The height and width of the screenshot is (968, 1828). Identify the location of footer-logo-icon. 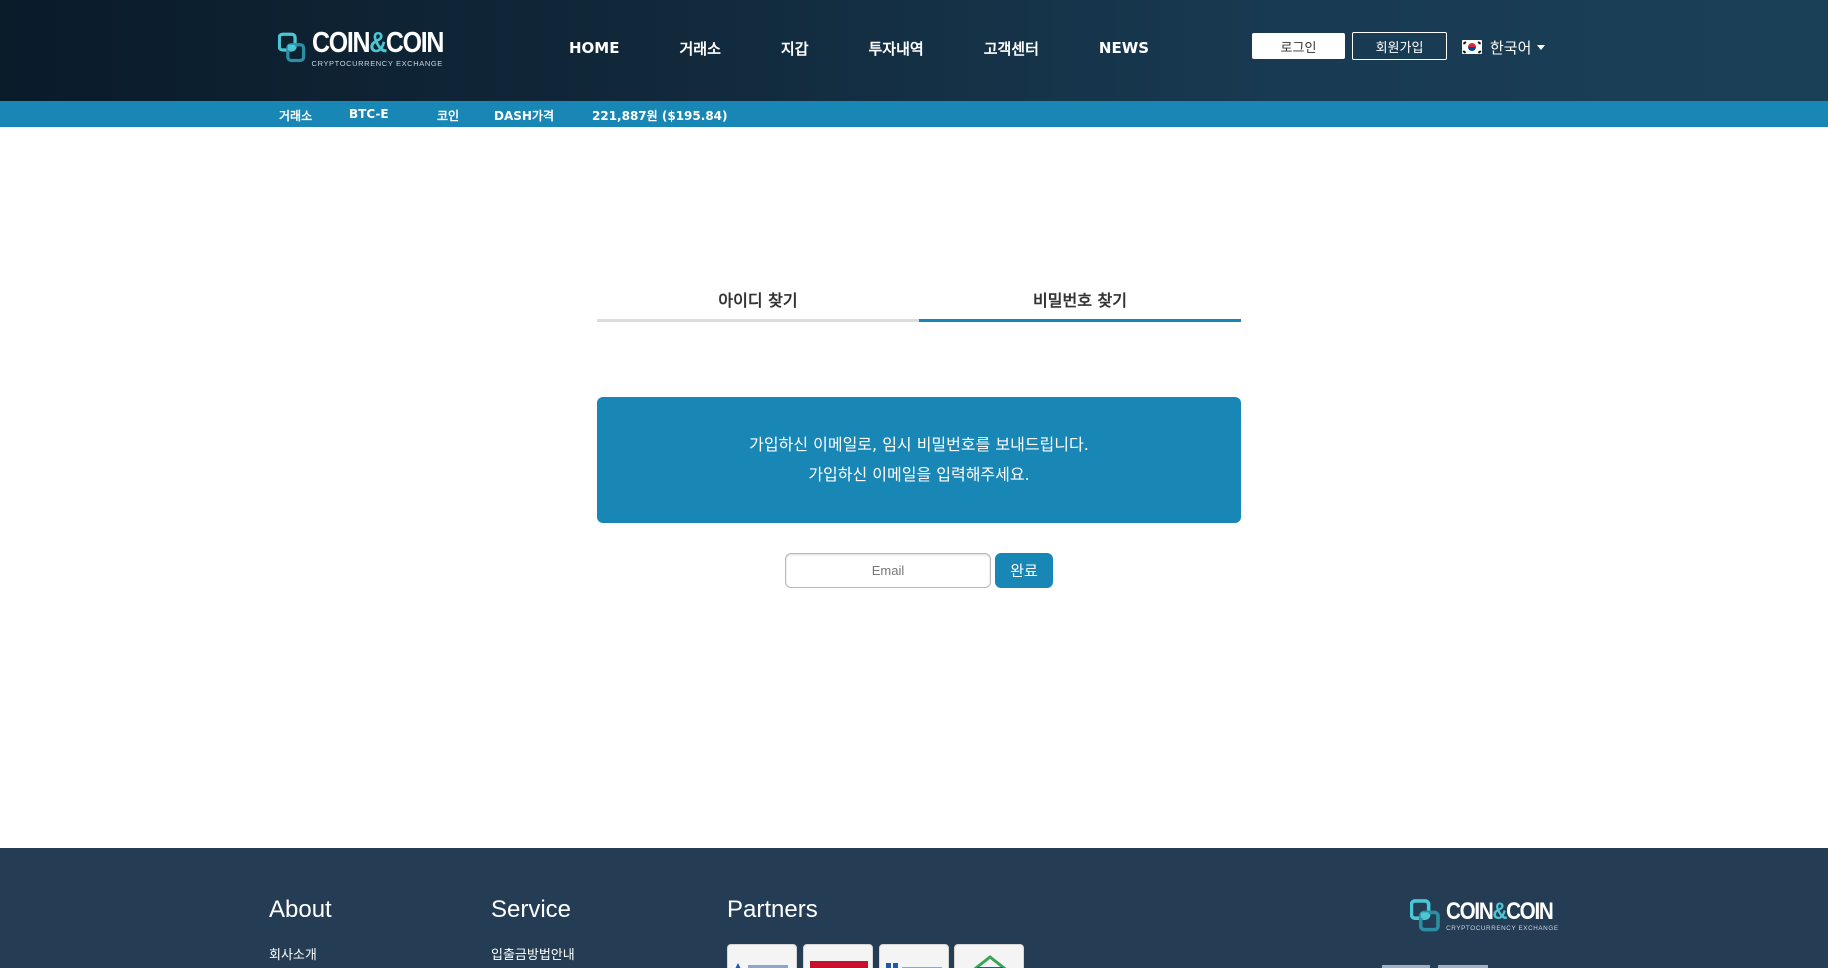
(1425, 915).